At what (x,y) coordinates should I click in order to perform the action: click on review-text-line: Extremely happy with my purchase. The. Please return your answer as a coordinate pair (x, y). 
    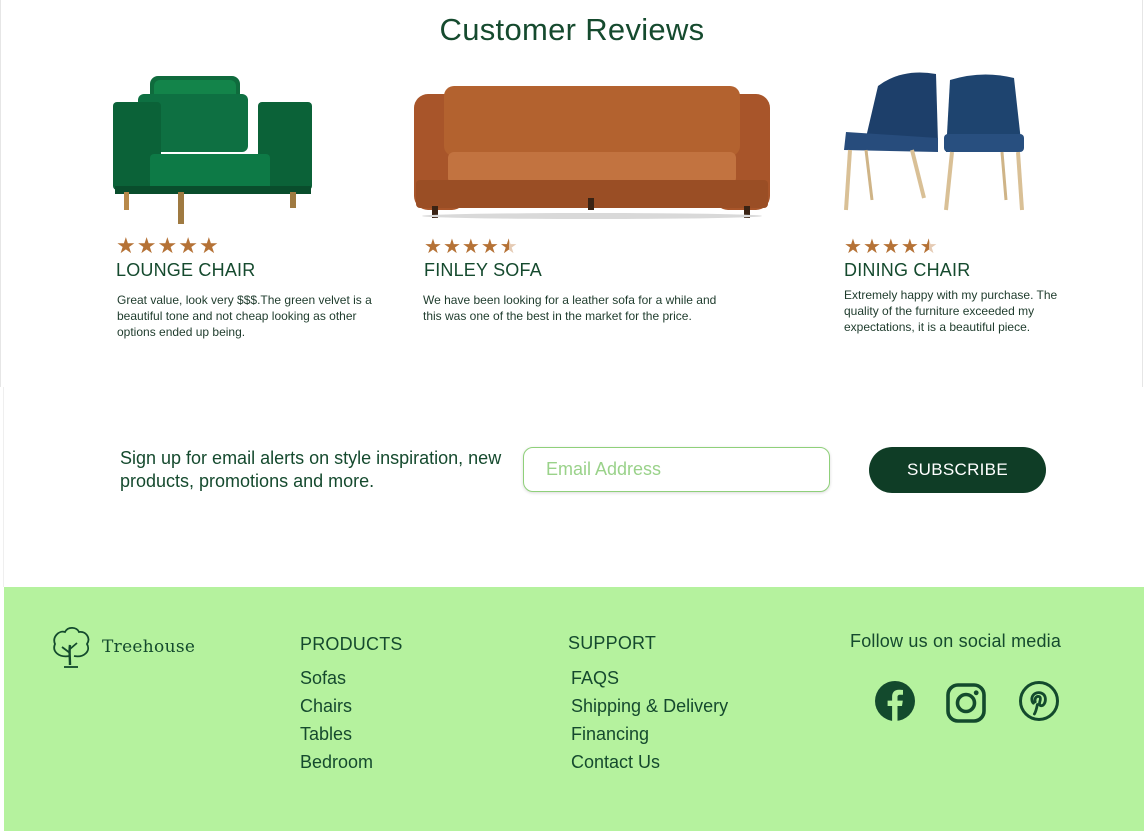
    Looking at the image, I should click on (951, 295).